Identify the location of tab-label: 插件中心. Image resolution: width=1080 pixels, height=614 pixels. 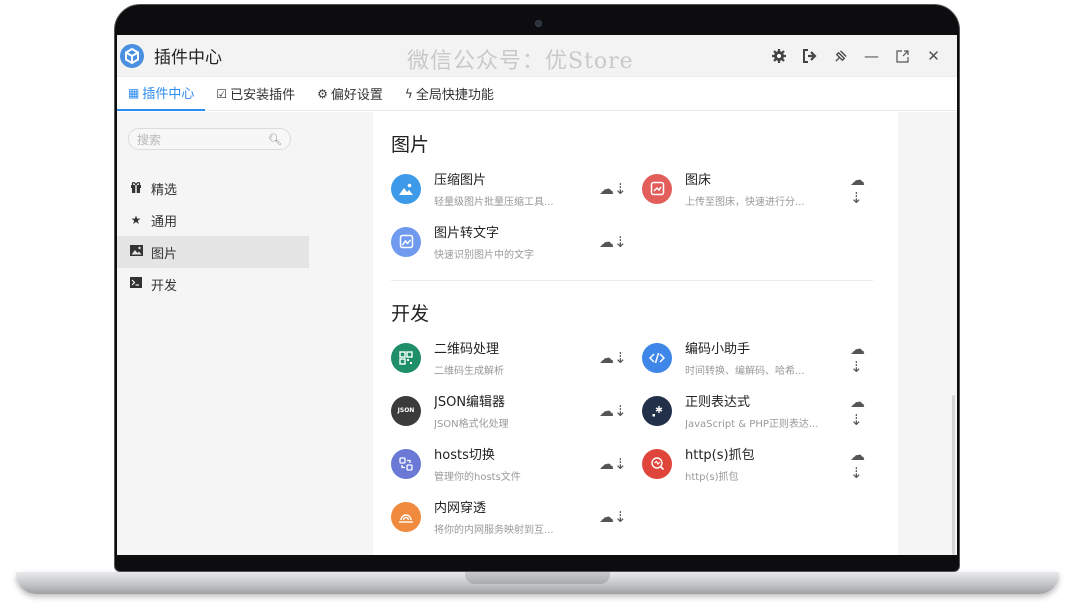
(168, 94).